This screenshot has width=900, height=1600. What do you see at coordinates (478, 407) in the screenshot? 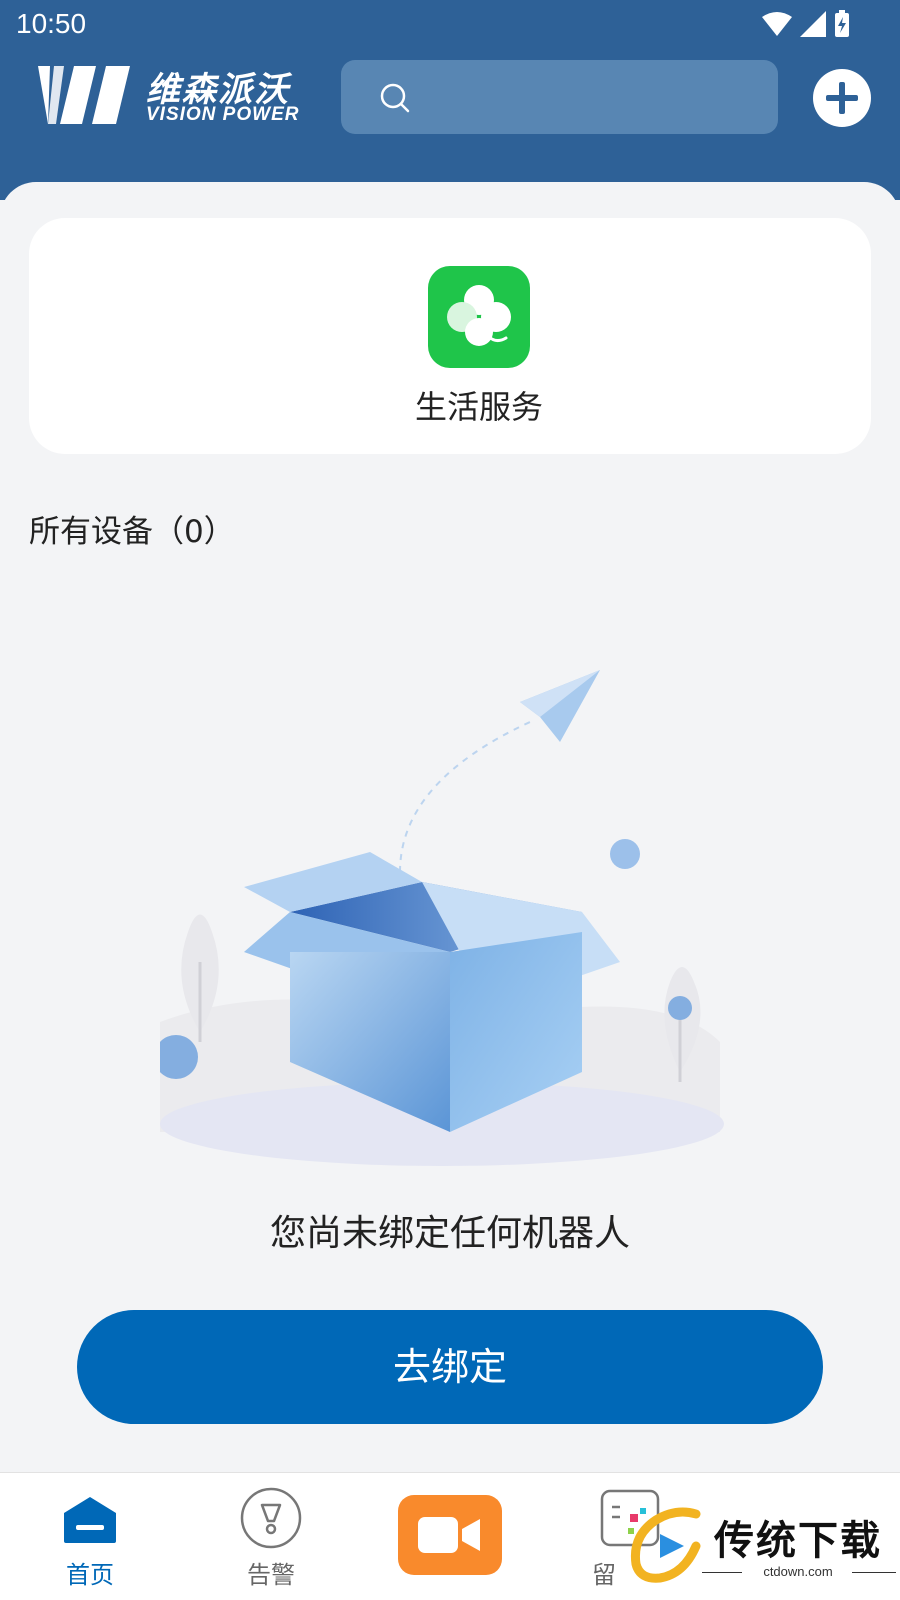
I see `life-service-label: 生活服务` at bounding box center [478, 407].